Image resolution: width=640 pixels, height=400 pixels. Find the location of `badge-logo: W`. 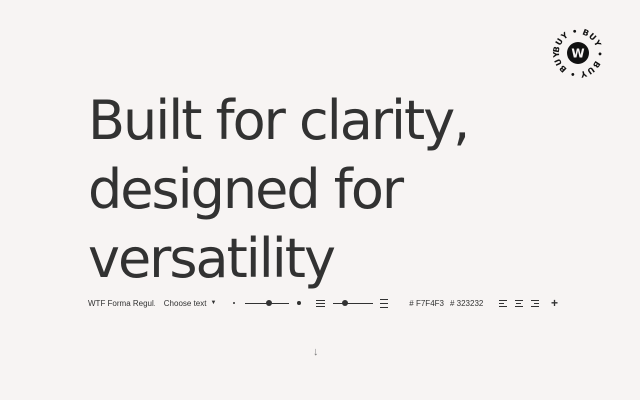

badge-logo: W is located at coordinates (577, 54).